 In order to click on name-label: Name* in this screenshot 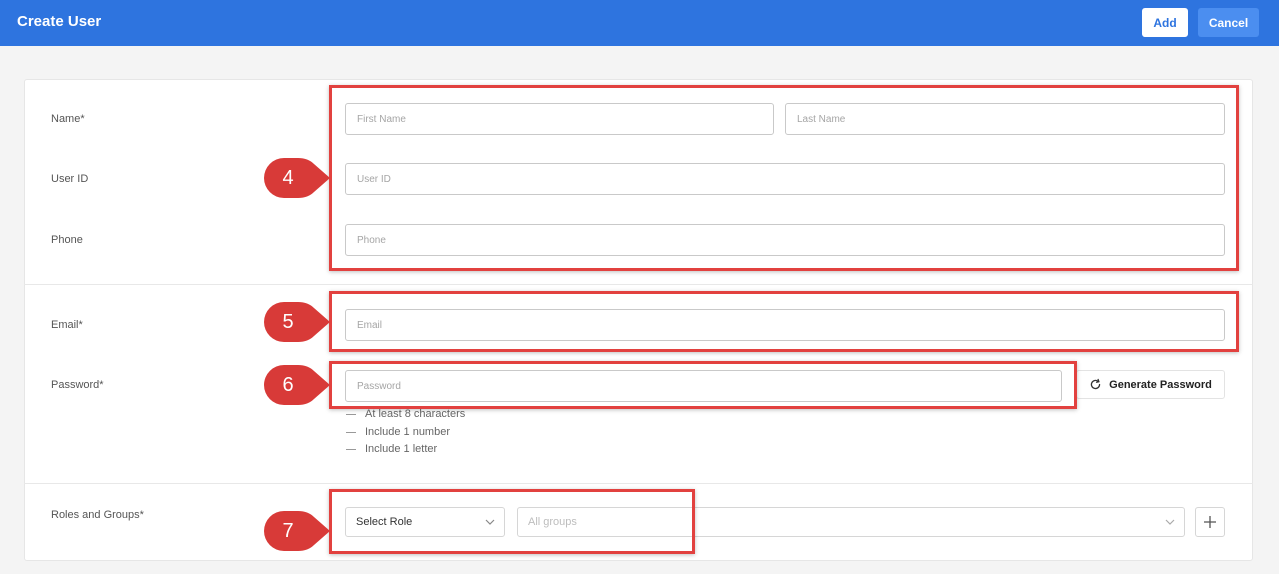, I will do `click(68, 119)`.